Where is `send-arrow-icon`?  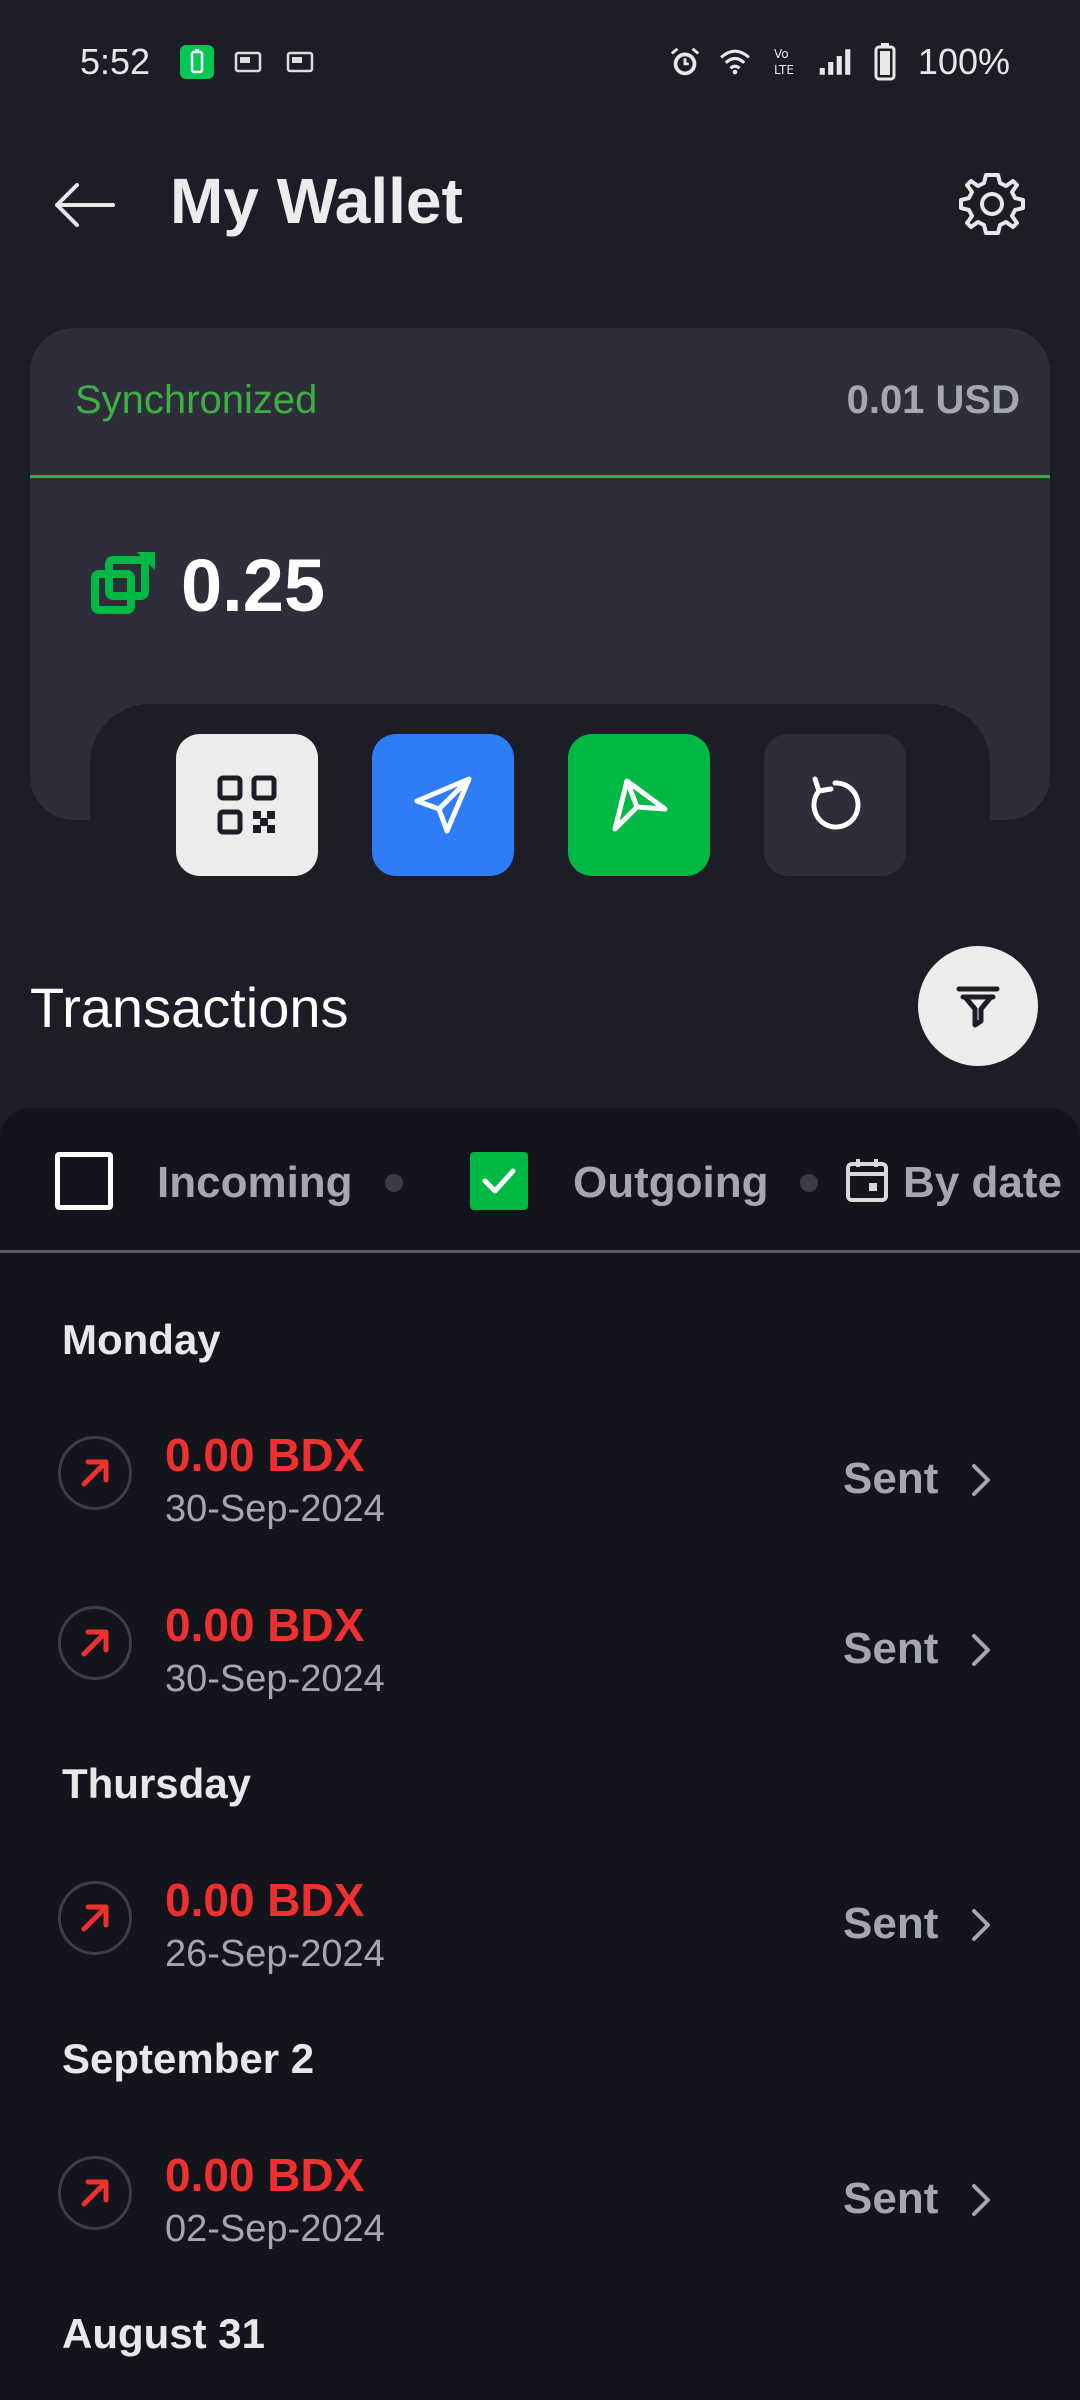 send-arrow-icon is located at coordinates (640, 805).